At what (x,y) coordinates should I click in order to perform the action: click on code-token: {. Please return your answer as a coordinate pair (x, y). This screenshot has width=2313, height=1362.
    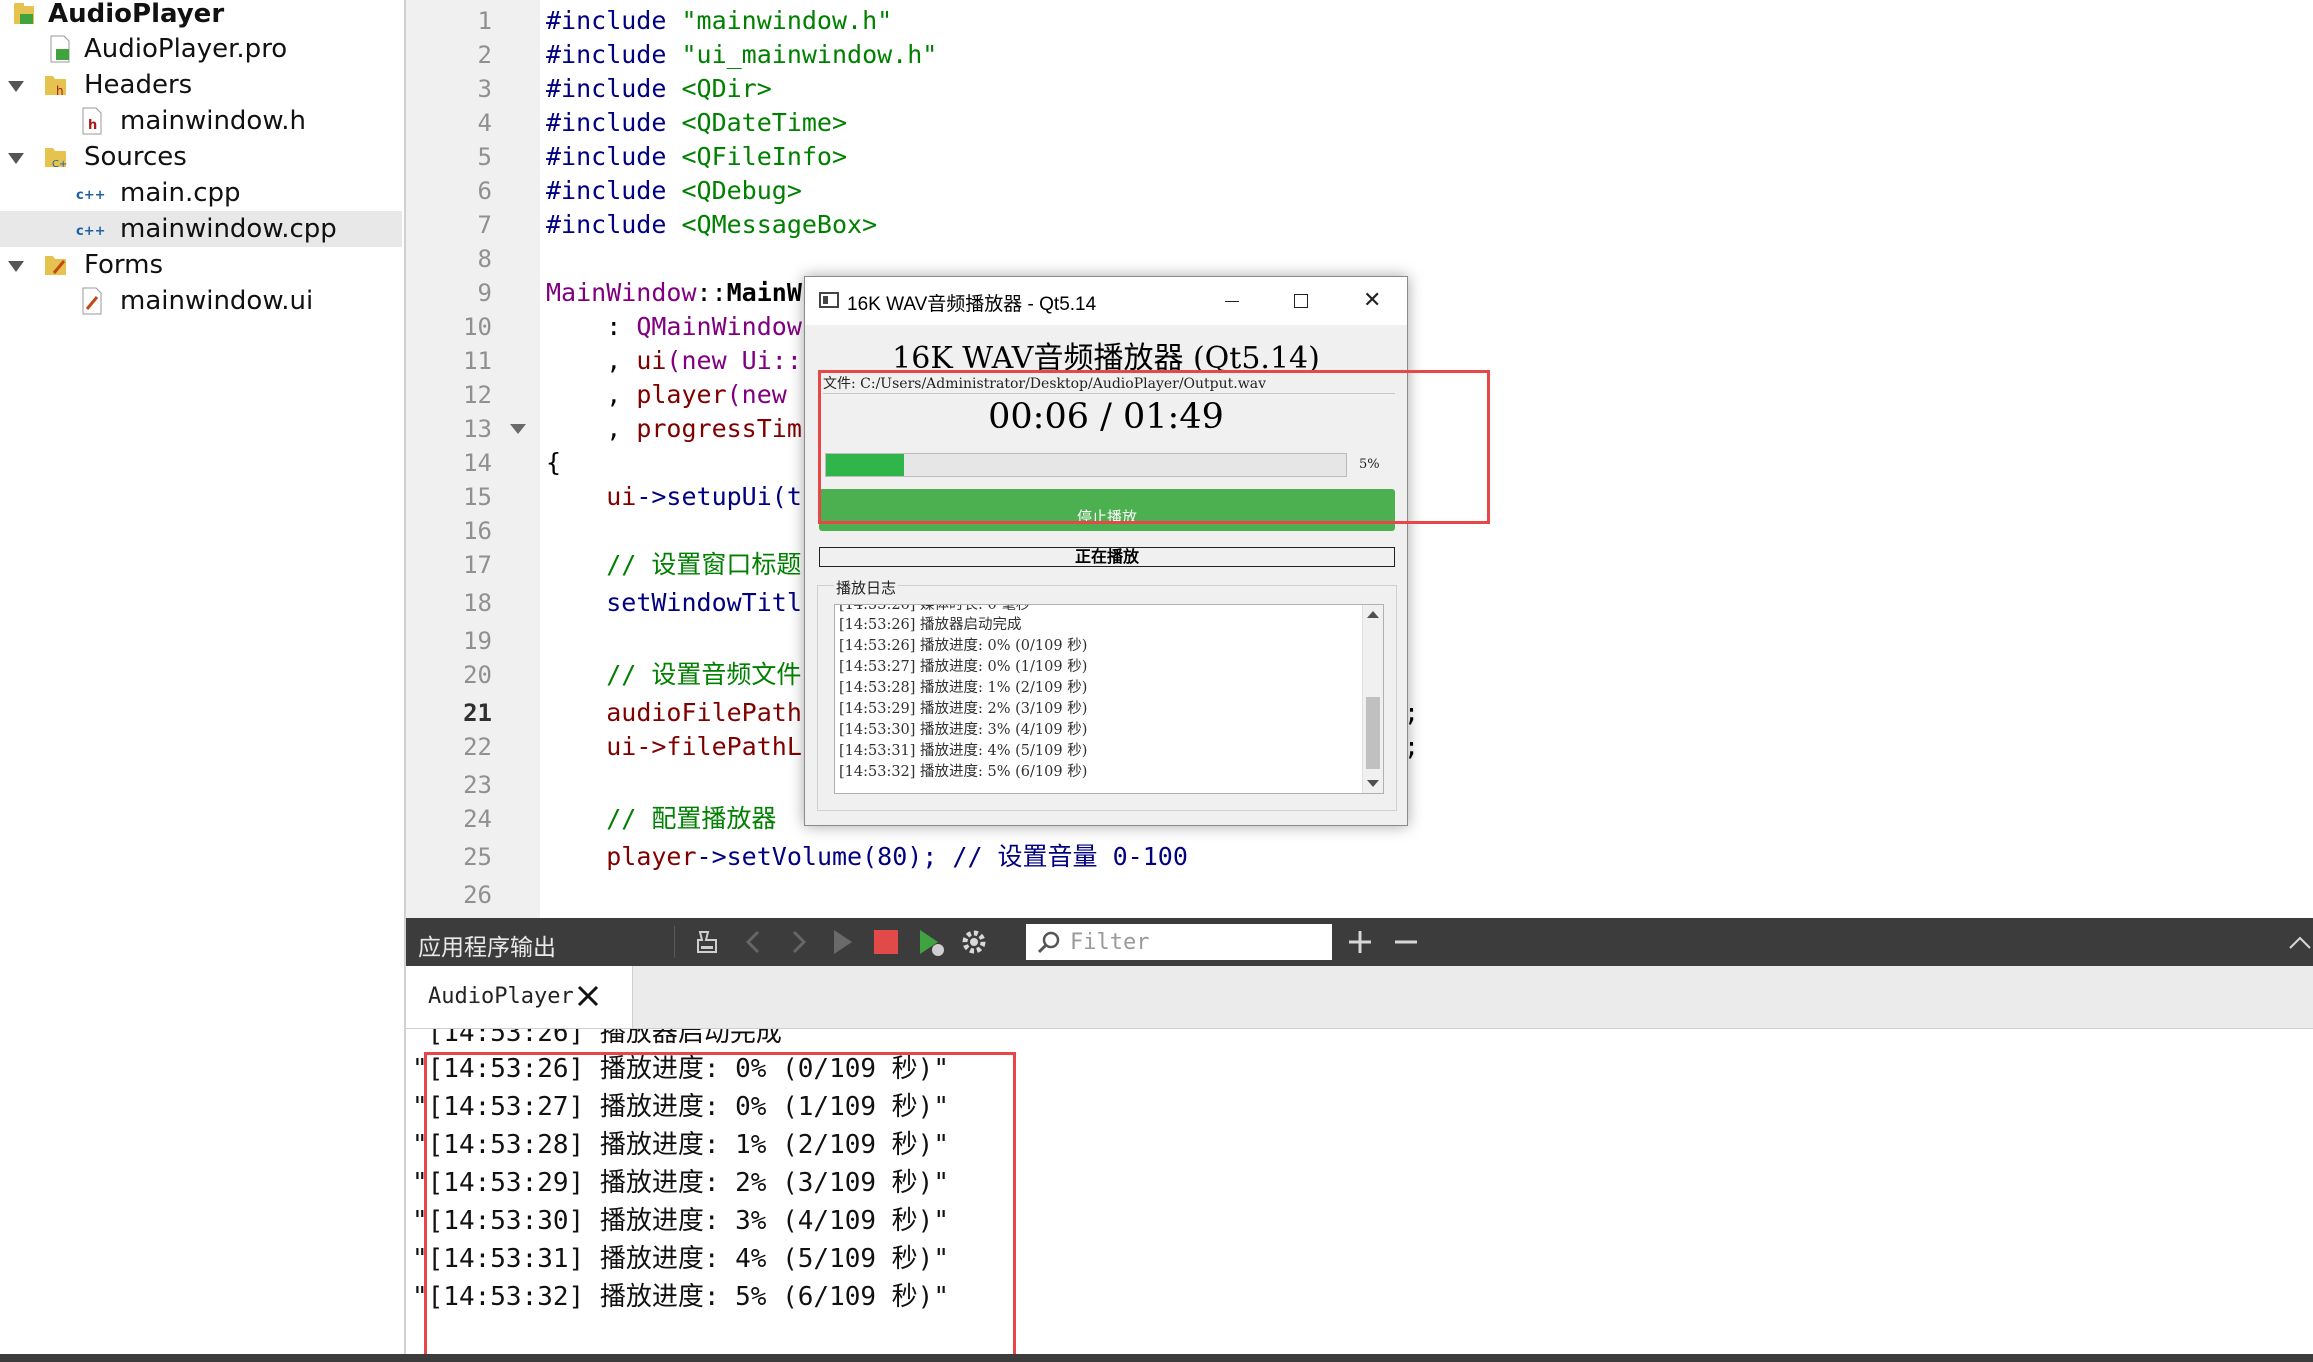
    Looking at the image, I should click on (554, 462).